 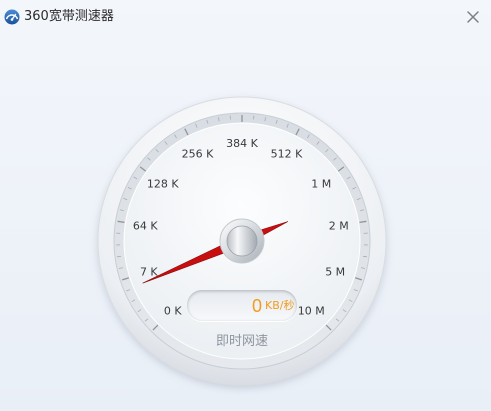 What do you see at coordinates (335, 271) in the screenshot?
I see `scale-label: 5 M` at bounding box center [335, 271].